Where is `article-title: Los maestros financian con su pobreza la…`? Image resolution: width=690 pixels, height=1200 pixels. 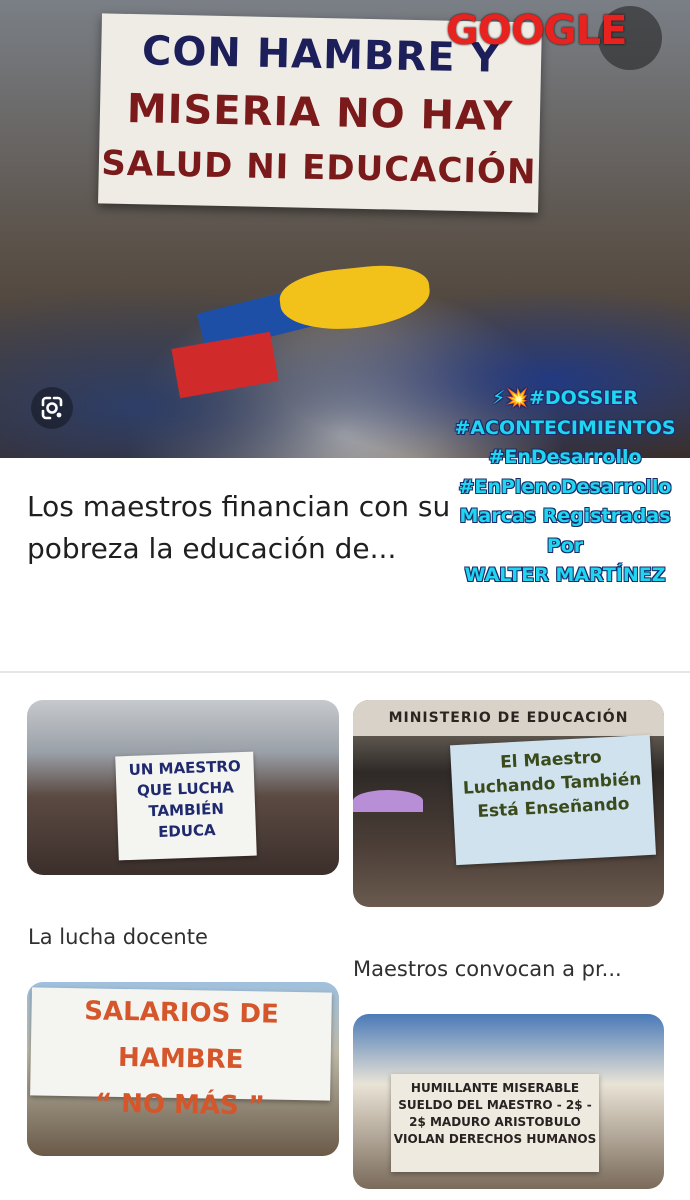
article-title: Los maestros financian con su pobreza la… is located at coordinates (242, 528).